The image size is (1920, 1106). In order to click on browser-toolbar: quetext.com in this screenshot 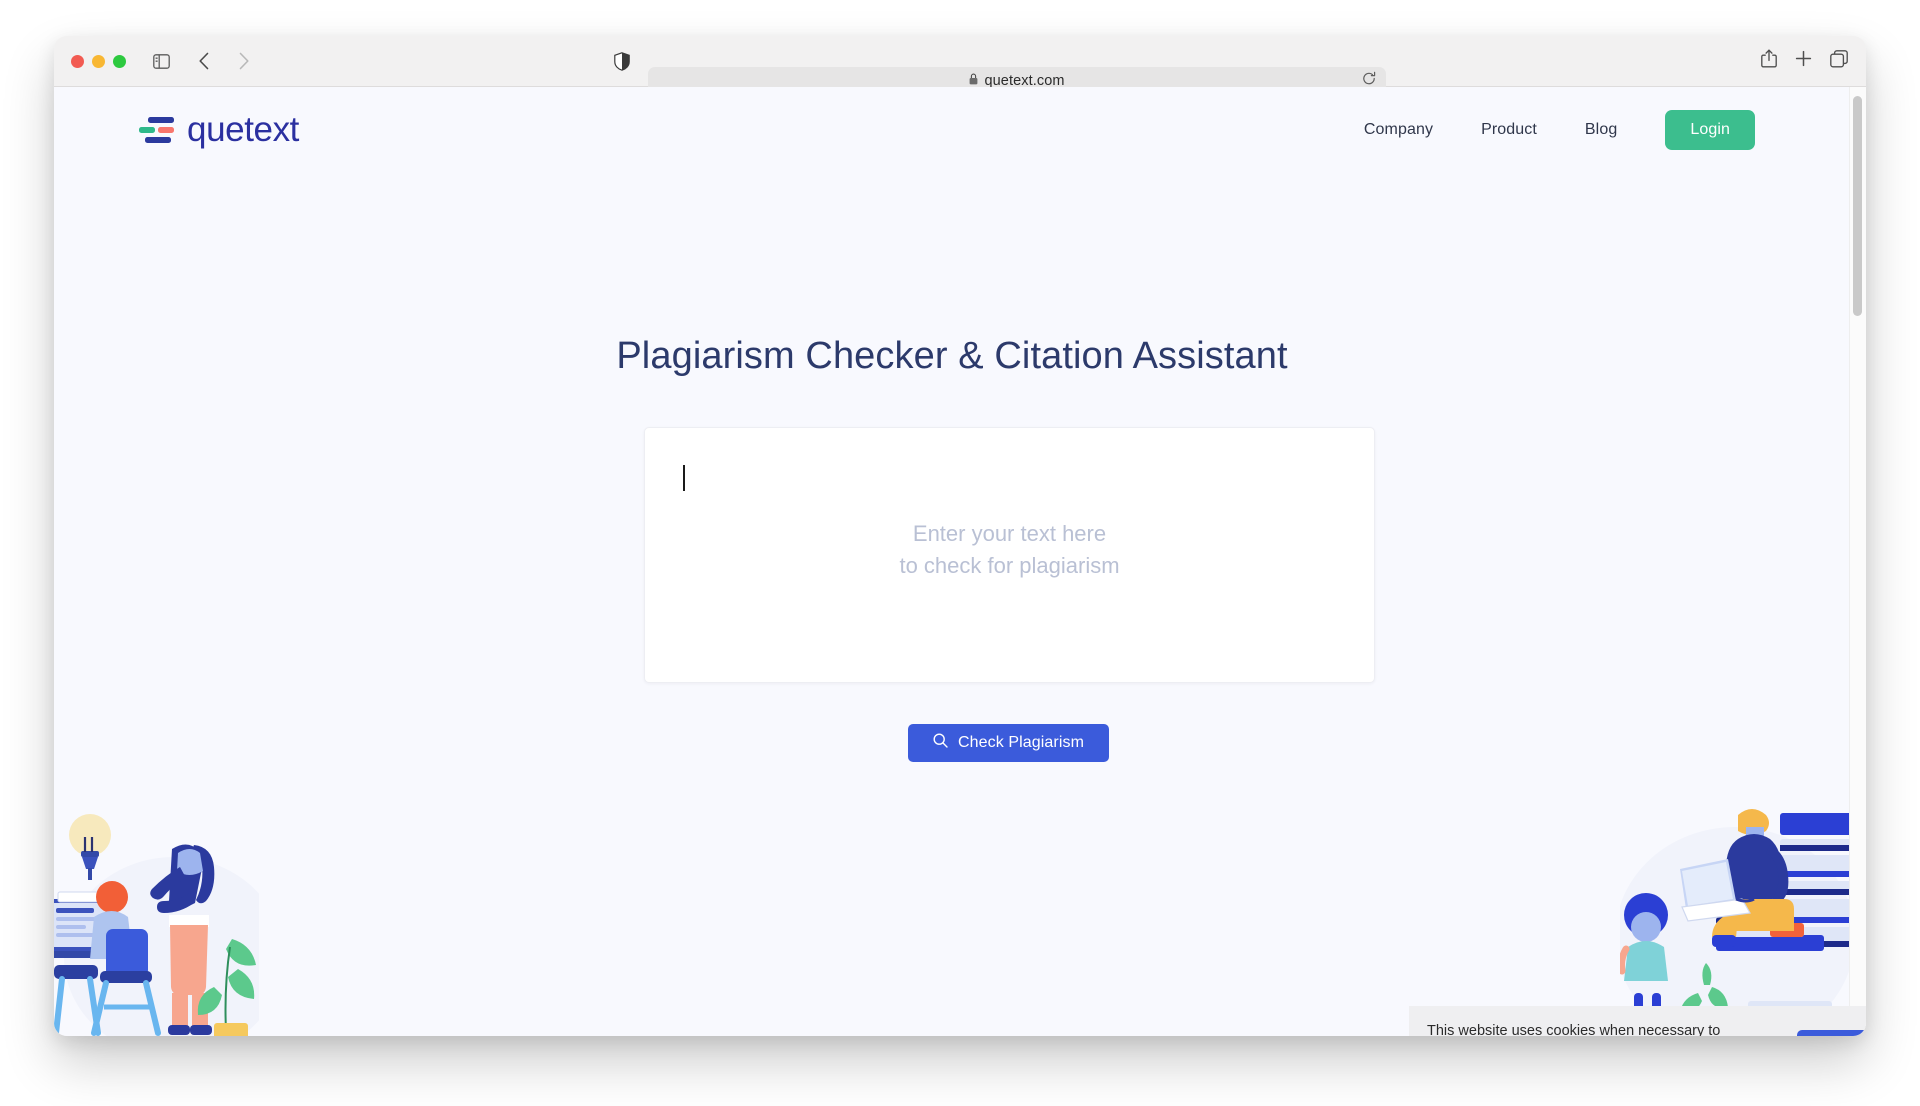, I will do `click(960, 65)`.